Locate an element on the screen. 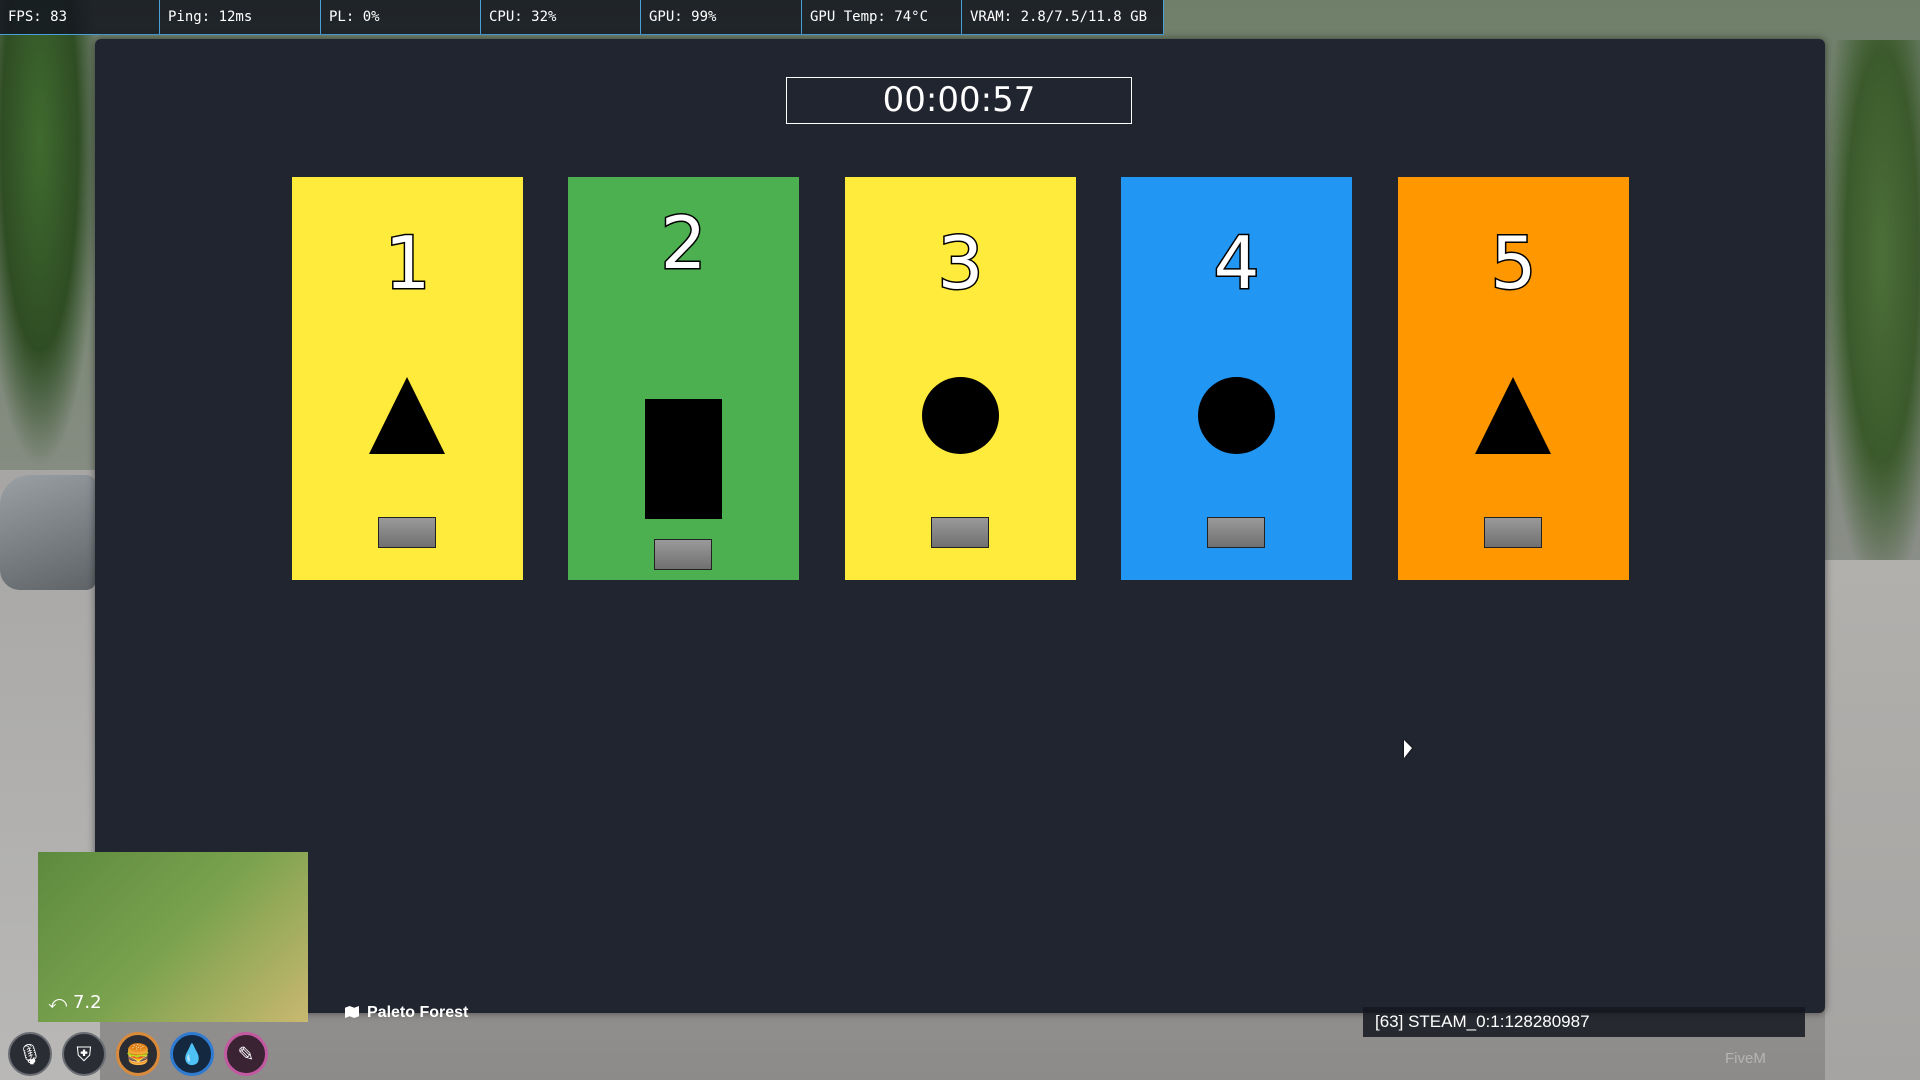 This screenshot has width=1920, height=1080. cpu-stat: CPU: 32% is located at coordinates (561, 17).